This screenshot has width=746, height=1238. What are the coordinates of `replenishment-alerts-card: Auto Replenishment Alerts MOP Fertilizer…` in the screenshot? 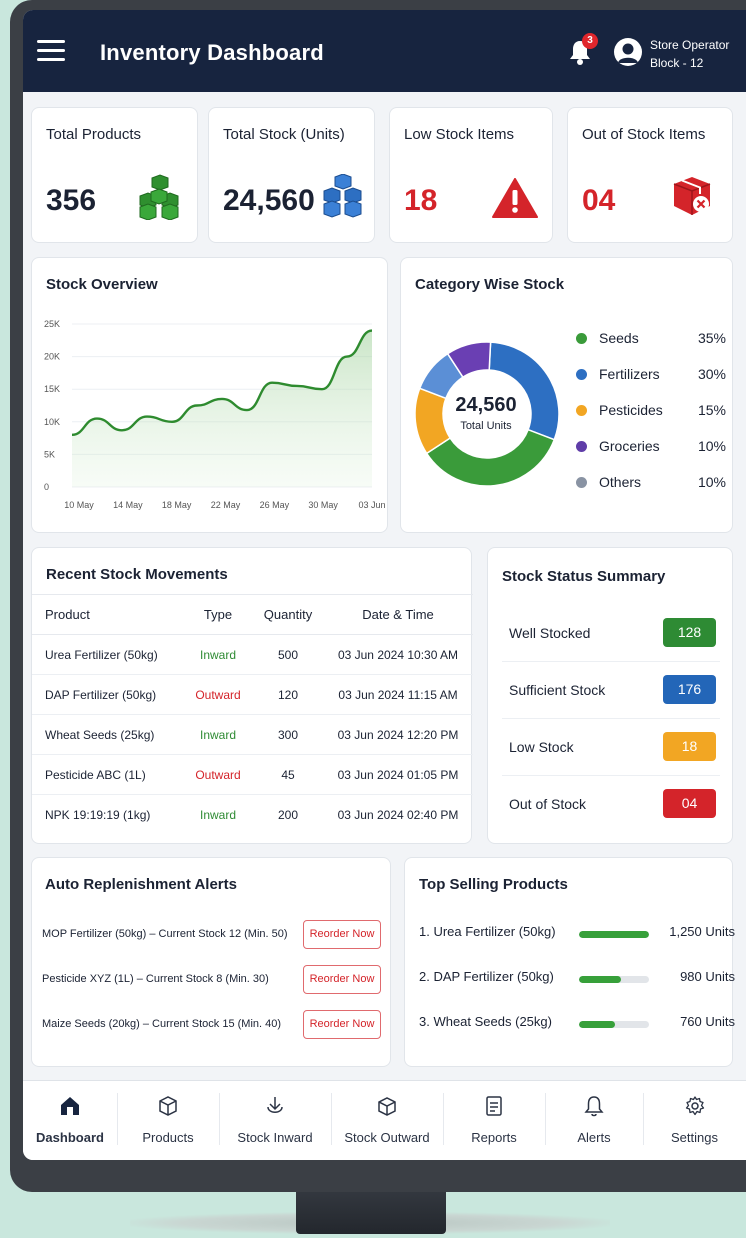 It's located at (211, 962).